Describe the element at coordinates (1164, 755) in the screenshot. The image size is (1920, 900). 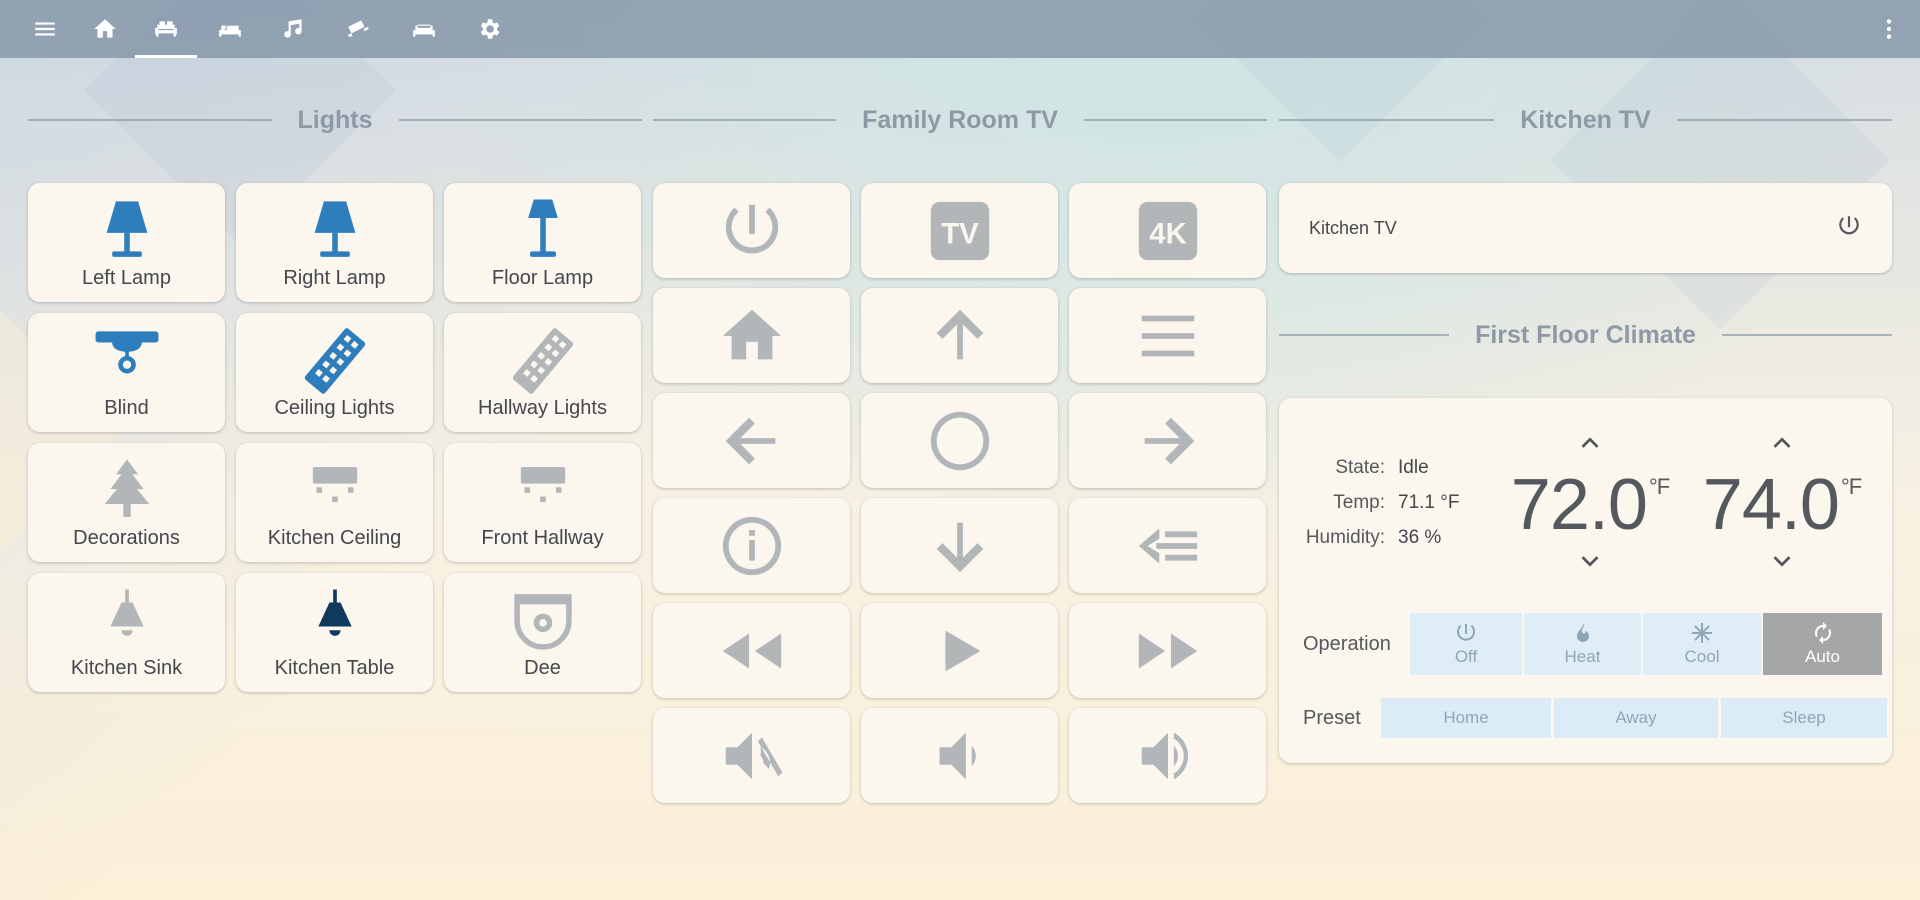
I see `volume-high-icon` at that location.